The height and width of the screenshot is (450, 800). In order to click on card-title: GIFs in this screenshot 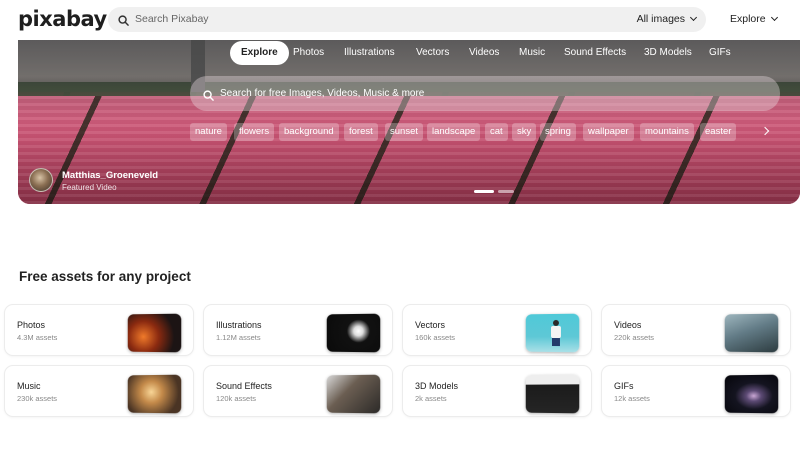, I will do `click(624, 386)`.